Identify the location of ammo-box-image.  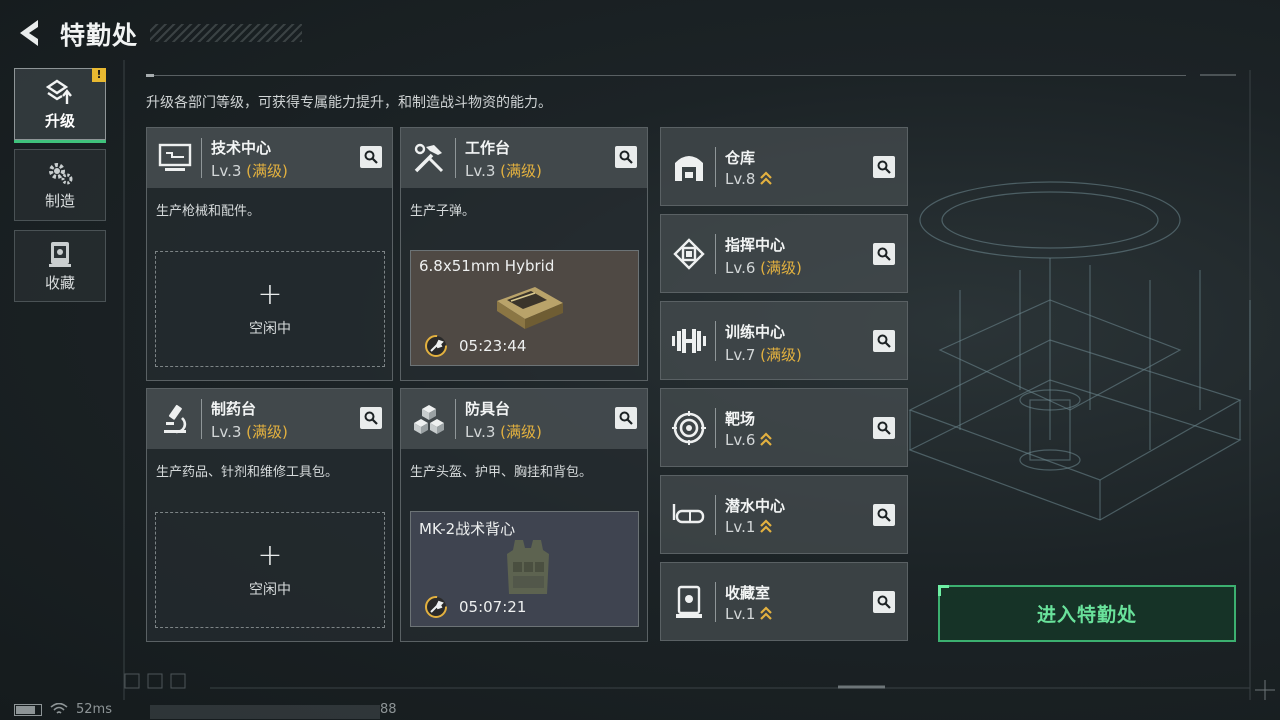
(530, 308).